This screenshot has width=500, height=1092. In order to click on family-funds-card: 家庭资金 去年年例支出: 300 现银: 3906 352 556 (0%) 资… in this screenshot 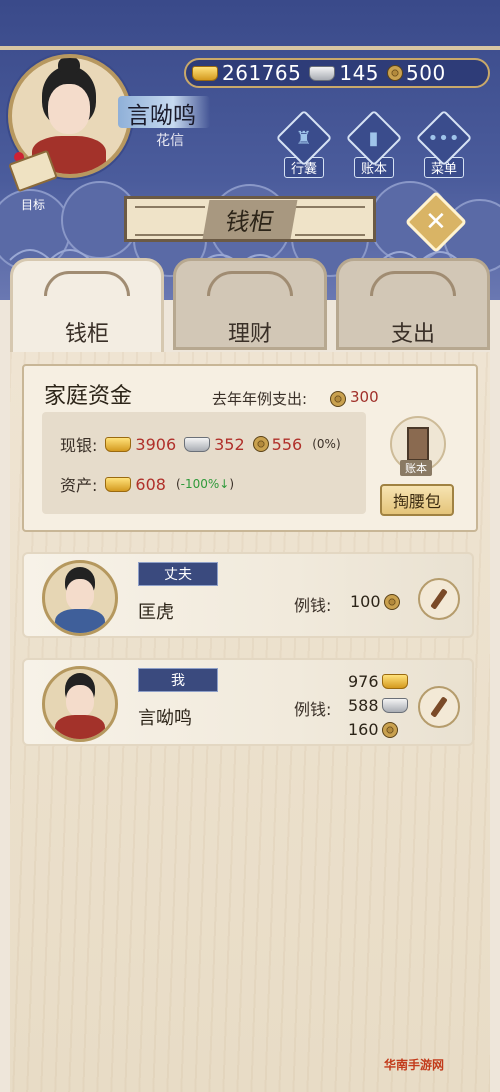, I will do `click(250, 448)`.